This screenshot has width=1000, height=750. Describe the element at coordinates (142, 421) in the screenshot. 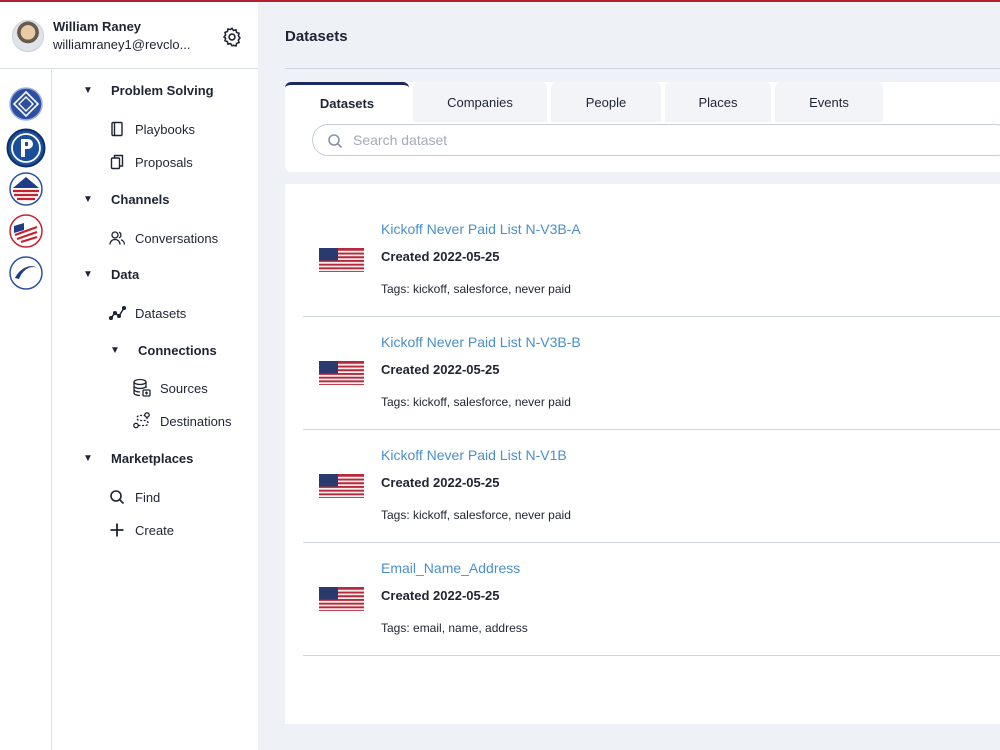

I see `route-icon` at that location.